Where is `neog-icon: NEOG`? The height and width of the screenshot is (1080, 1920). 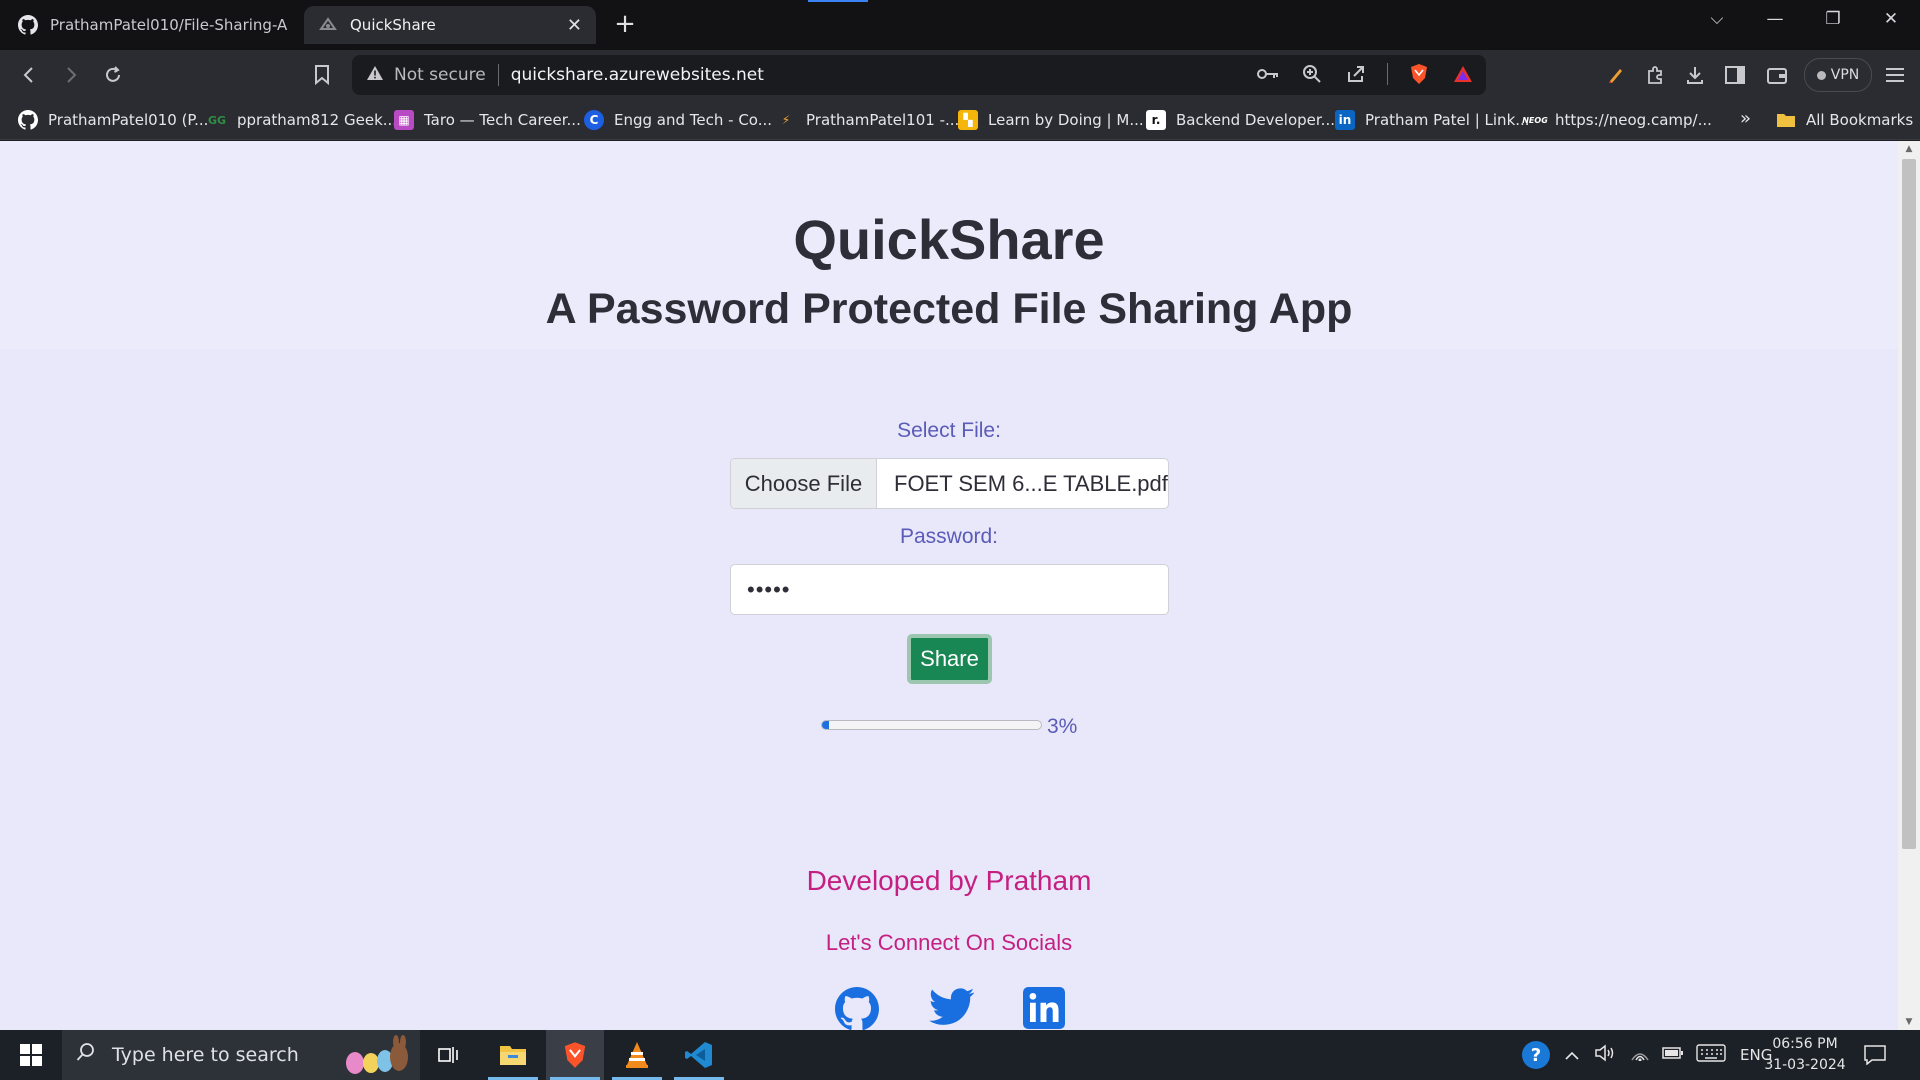 neog-icon: NEOG is located at coordinates (1535, 120).